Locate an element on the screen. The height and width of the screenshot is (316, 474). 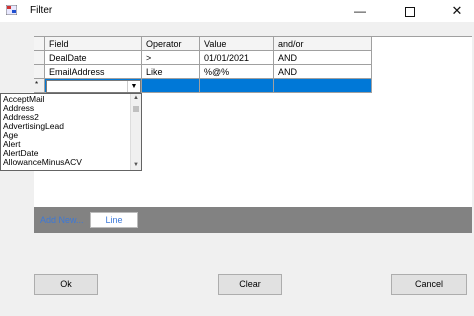
minimize-icon: — is located at coordinates (360, 11).